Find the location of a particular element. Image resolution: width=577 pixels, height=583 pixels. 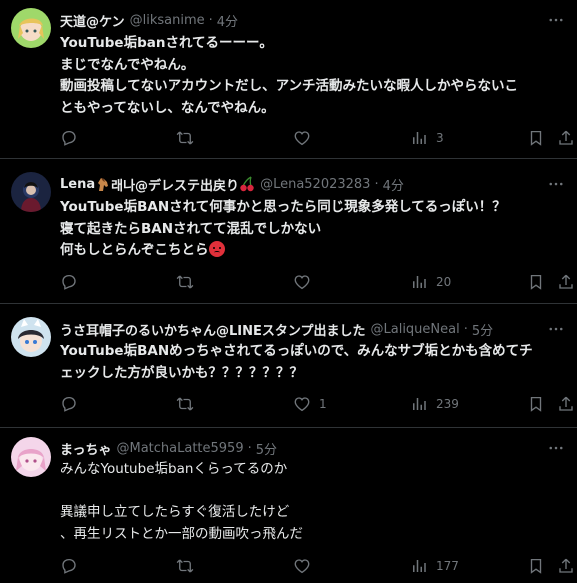

views-button: 20 is located at coordinates (430, 282).